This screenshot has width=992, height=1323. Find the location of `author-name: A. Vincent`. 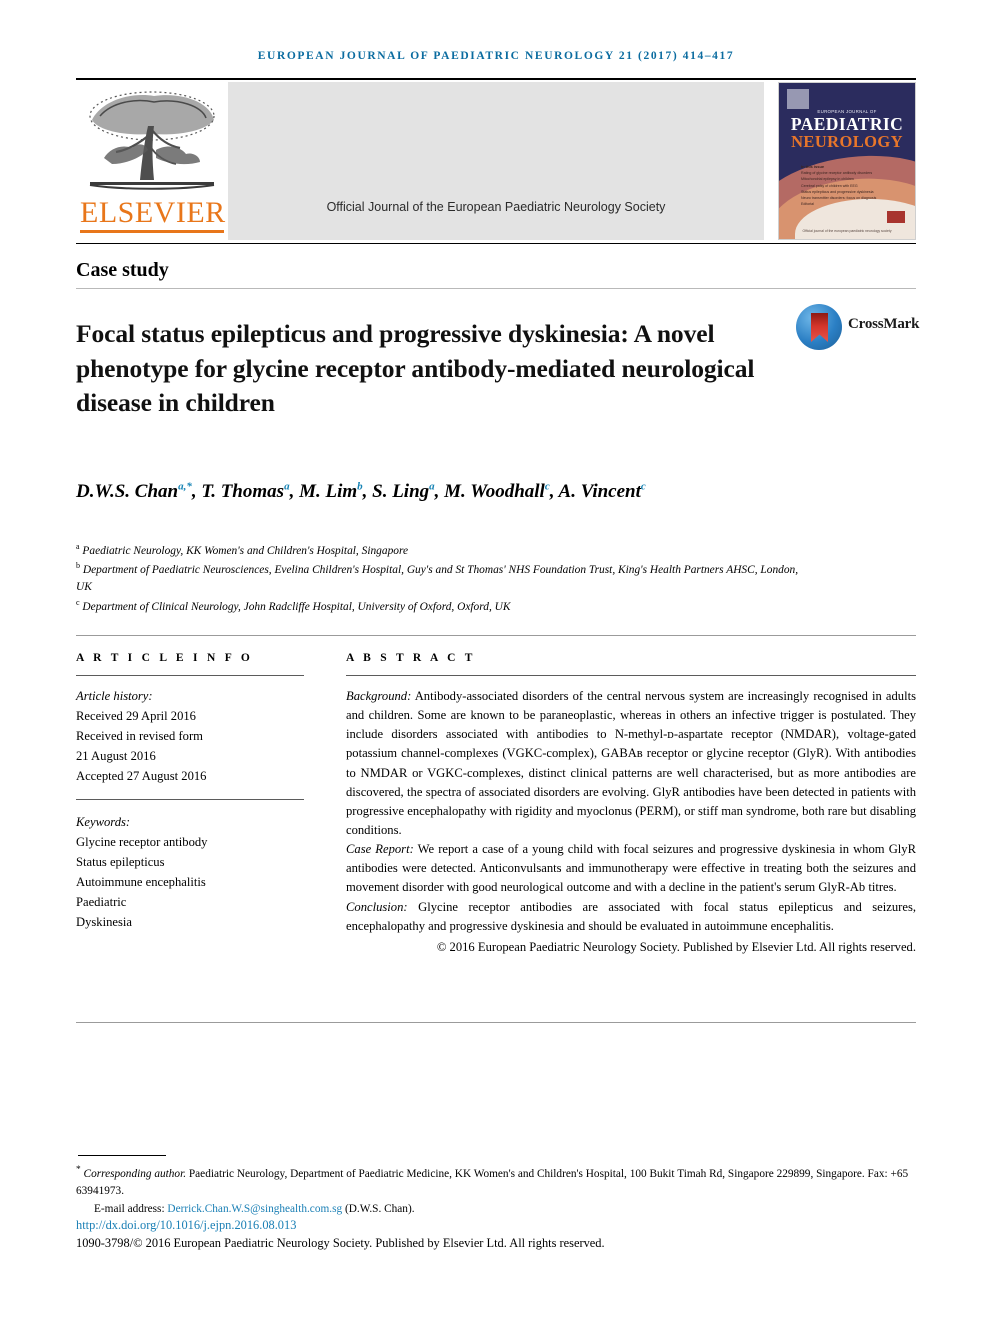

author-name: A. Vincent is located at coordinates (599, 491).